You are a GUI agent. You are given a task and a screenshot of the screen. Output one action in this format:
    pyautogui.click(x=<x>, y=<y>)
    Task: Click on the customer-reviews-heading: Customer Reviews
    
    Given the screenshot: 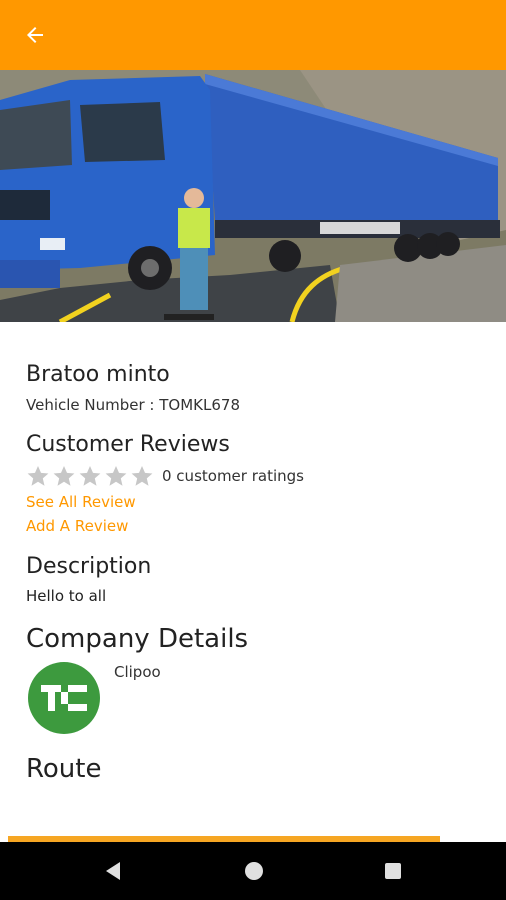 What is the action you would take?
    pyautogui.click(x=128, y=444)
    